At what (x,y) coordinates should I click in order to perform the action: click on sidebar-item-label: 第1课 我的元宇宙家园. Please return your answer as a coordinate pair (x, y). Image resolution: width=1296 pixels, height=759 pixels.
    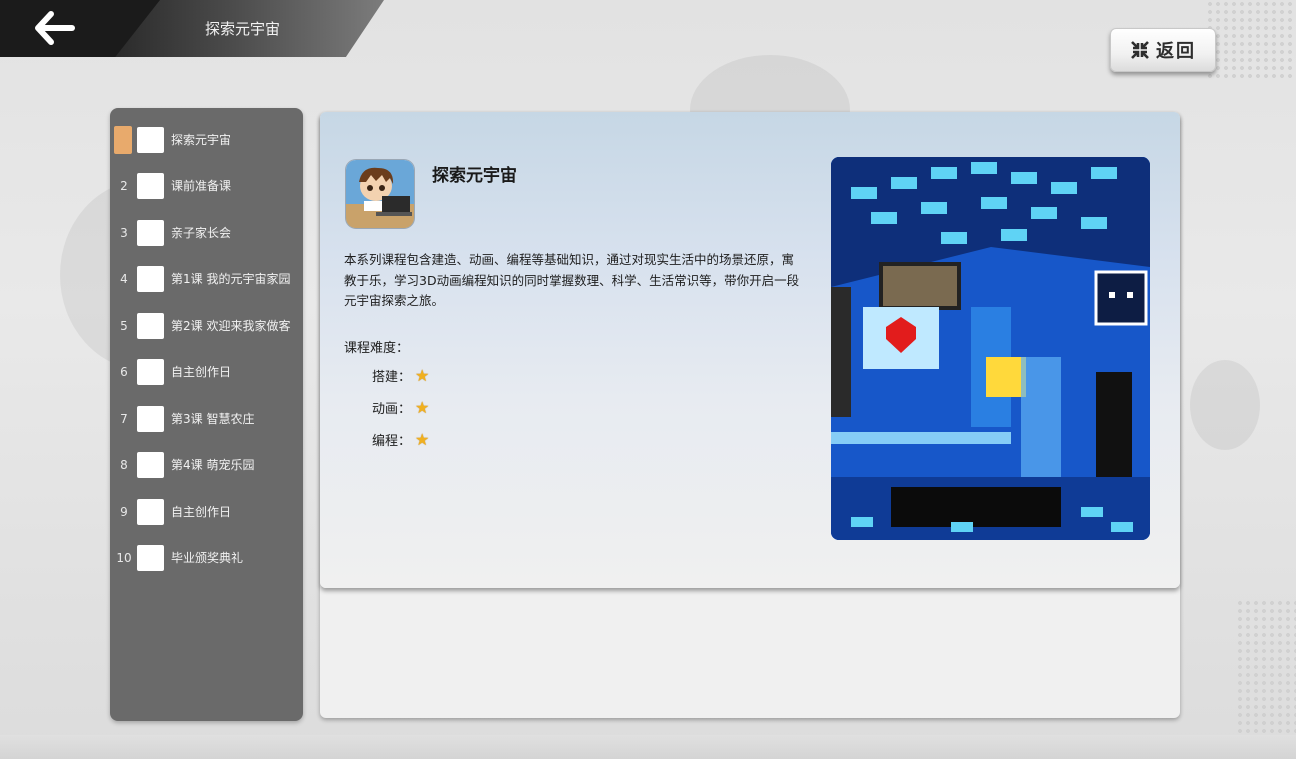
    Looking at the image, I should click on (231, 279).